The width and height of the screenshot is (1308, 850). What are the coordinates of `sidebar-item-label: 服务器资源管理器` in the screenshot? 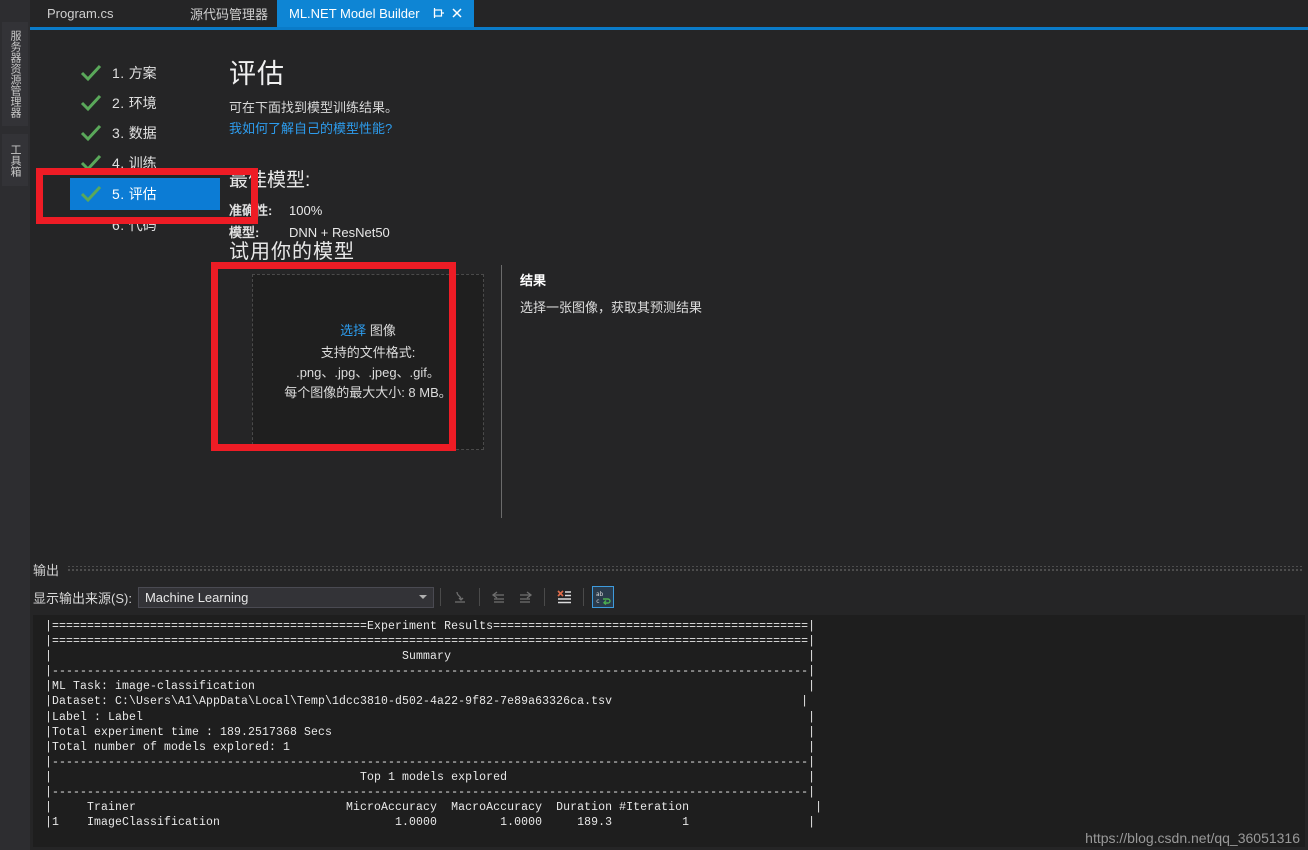 It's located at (15, 74).